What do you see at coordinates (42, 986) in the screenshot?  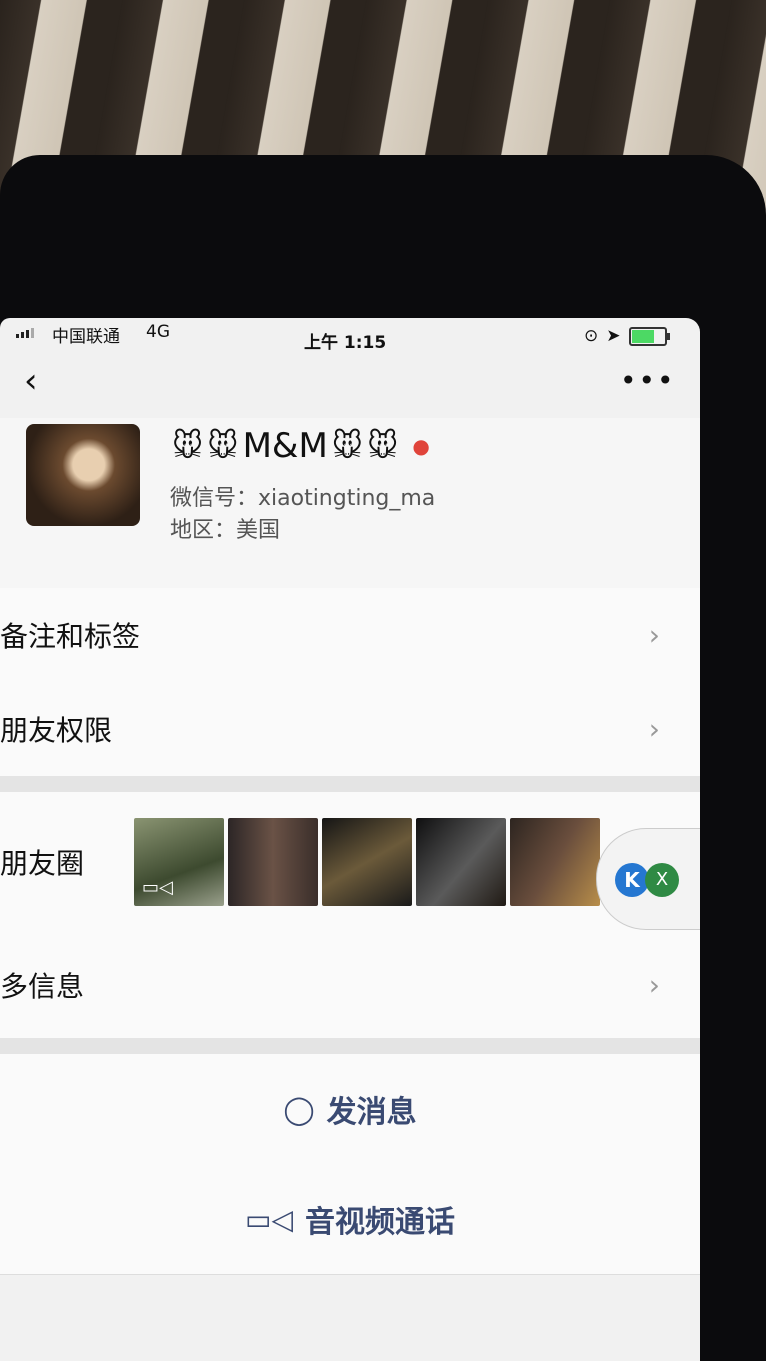 I see `more-info-label: 多信息` at bounding box center [42, 986].